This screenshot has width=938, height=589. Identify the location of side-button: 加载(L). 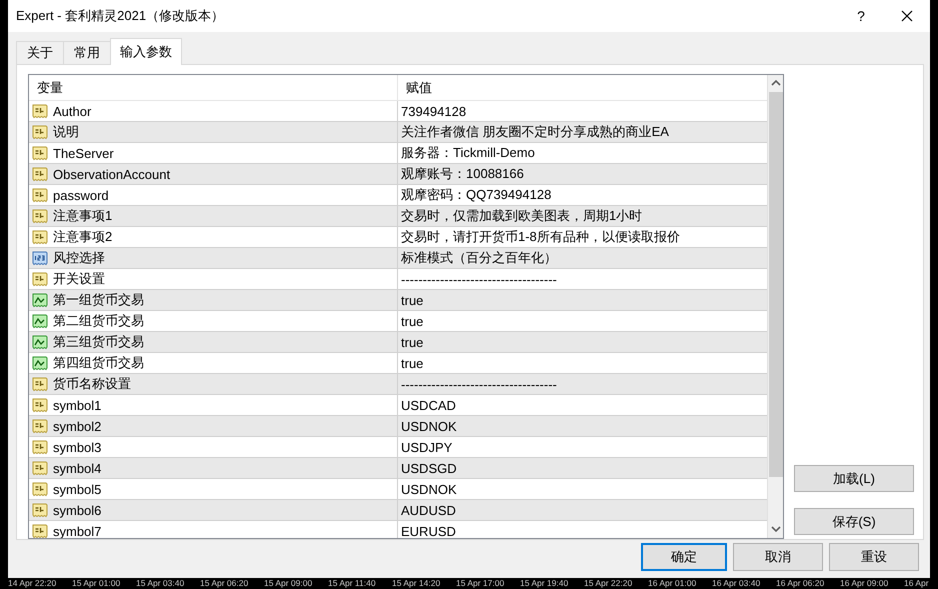
(854, 478).